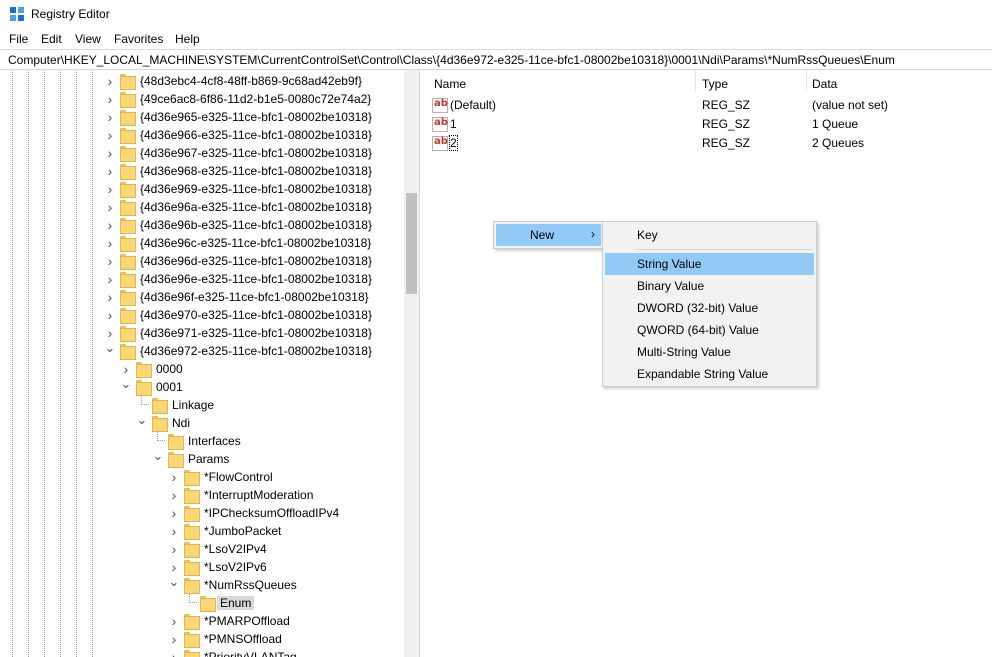  I want to click on menu-help: Help, so click(187, 39).